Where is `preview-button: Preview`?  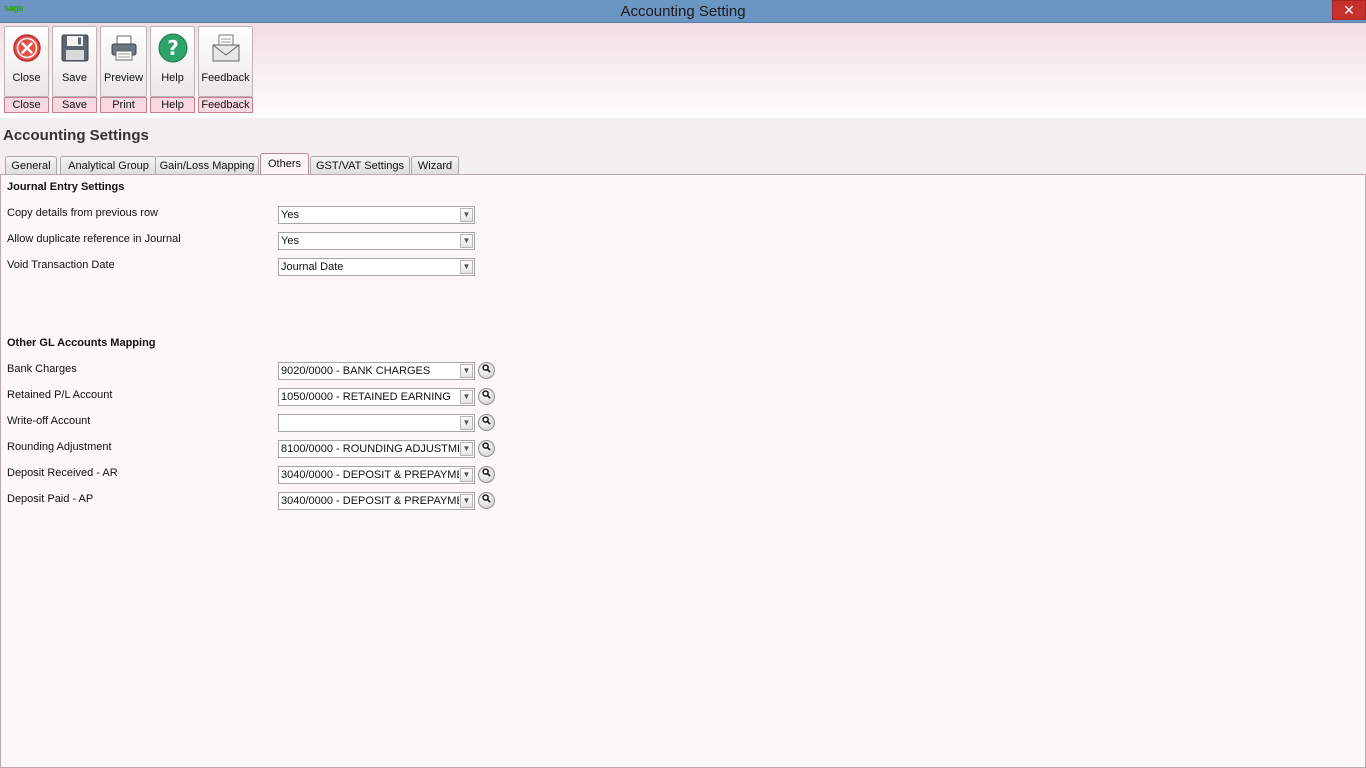 preview-button: Preview is located at coordinates (123, 61).